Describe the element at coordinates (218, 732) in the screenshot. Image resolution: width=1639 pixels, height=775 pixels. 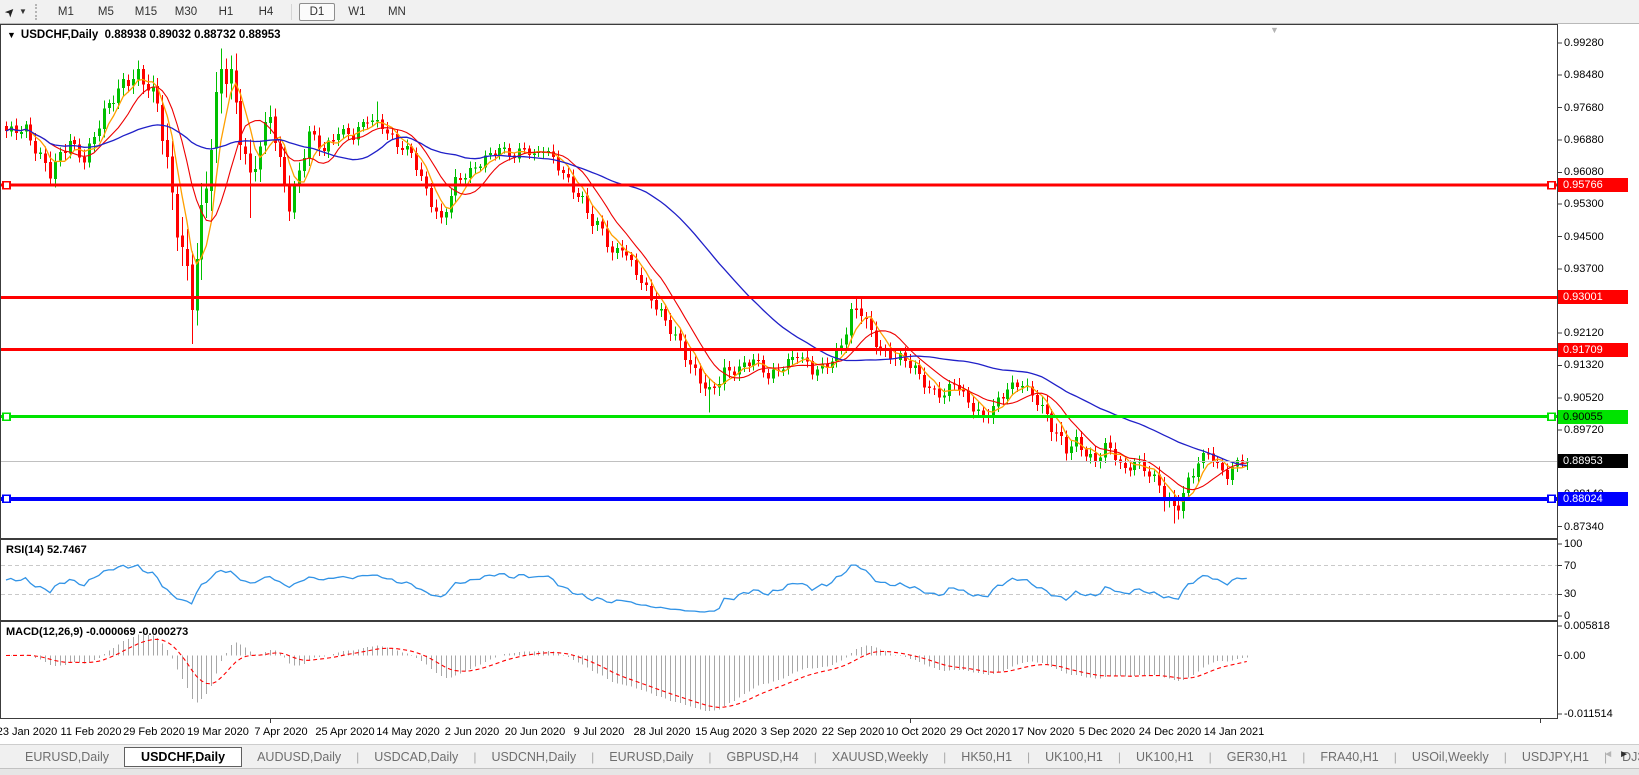
I see `date-axis-label: 19 Mar 2020` at that location.